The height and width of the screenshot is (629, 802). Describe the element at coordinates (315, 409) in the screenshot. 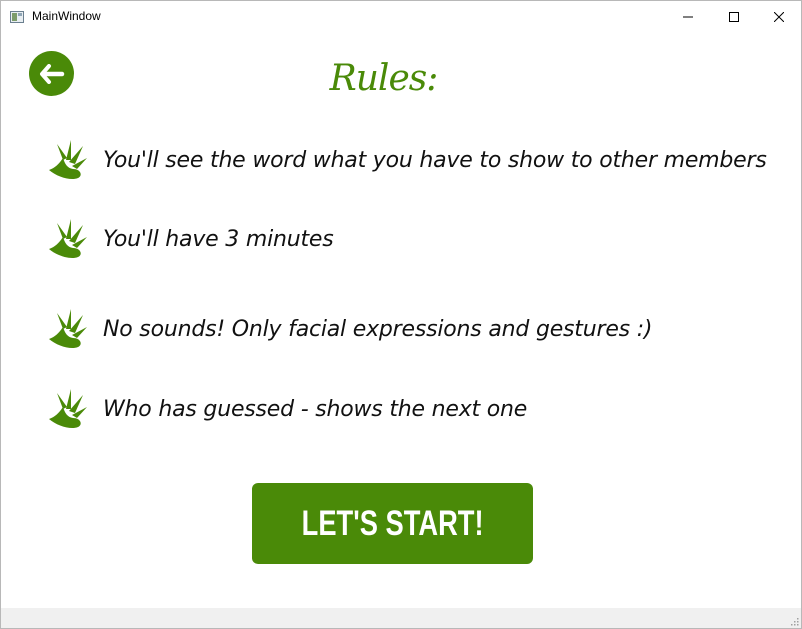

I see `rule-text: Who has guessed - shows the next one` at that location.